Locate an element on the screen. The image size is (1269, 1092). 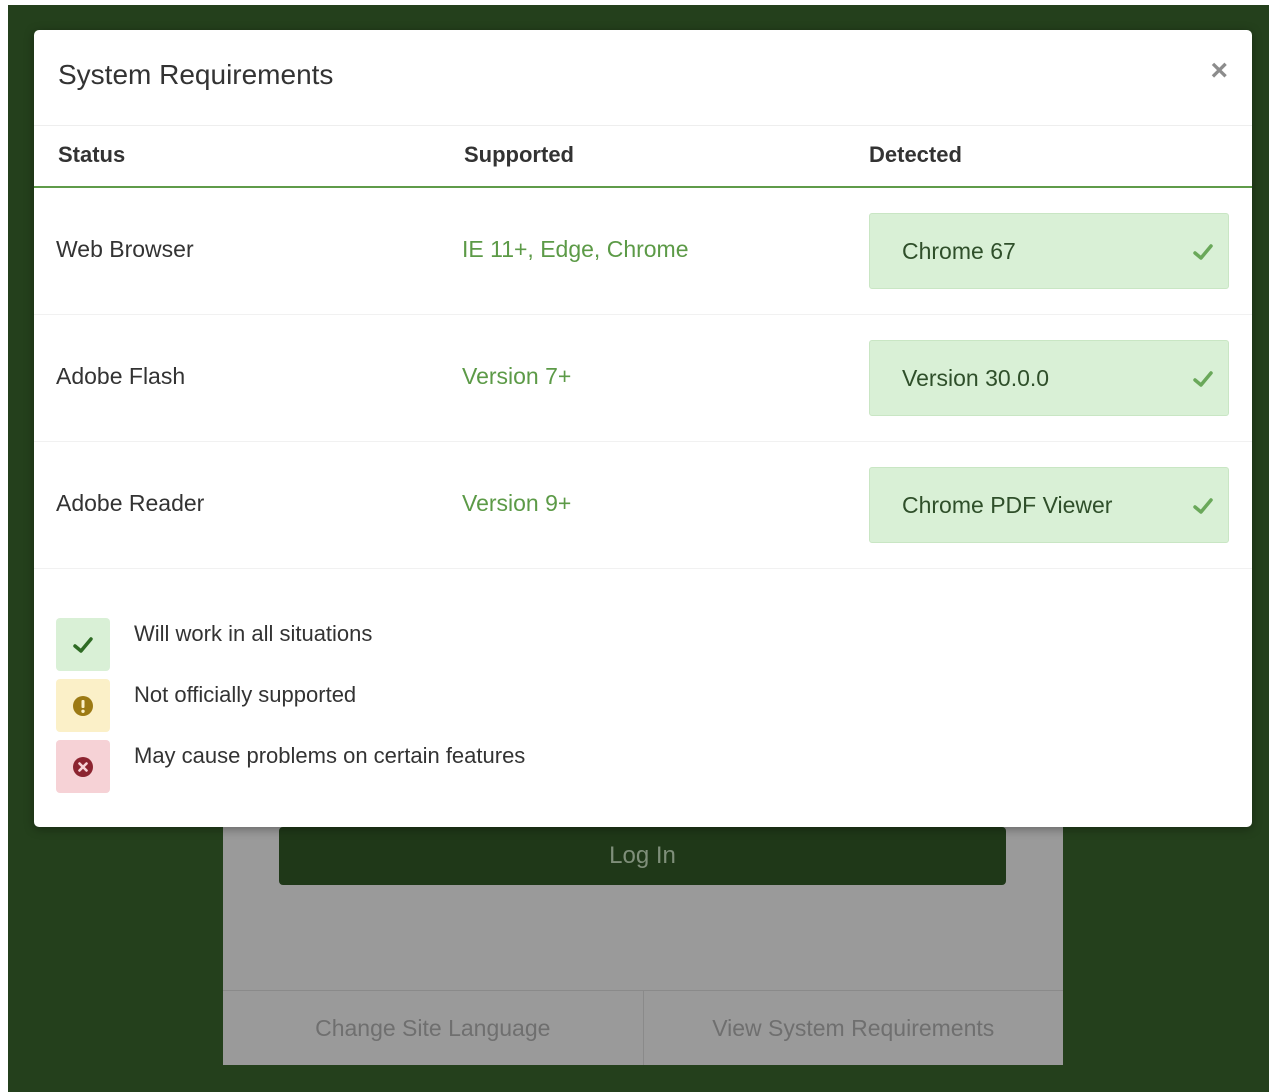
row-name: Web Browser is located at coordinates (125, 249).